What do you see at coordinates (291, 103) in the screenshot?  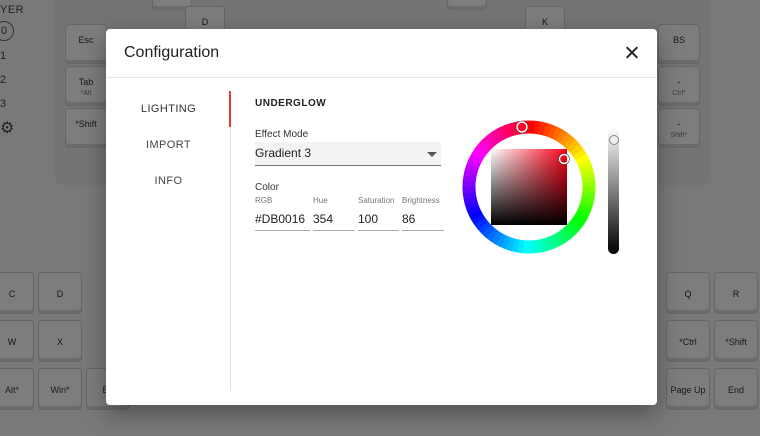 I see `section-title: UNDERGLOW` at bounding box center [291, 103].